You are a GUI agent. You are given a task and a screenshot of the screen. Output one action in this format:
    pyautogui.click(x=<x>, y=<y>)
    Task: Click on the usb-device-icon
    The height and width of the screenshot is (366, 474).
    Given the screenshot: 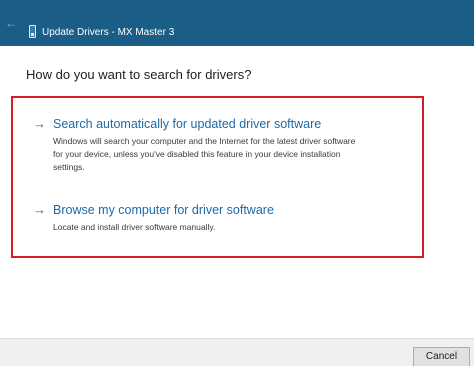 What is the action you would take?
    pyautogui.click(x=32, y=31)
    